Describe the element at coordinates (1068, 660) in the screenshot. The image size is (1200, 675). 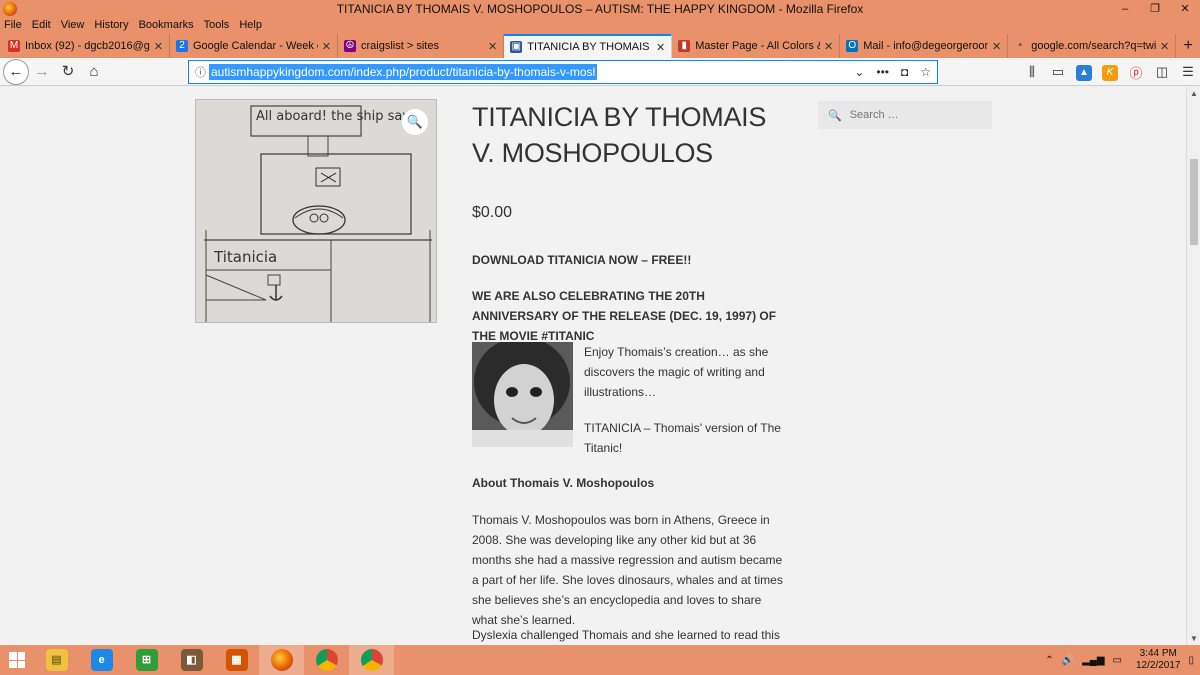
I see `volume-icon: 🔊` at that location.